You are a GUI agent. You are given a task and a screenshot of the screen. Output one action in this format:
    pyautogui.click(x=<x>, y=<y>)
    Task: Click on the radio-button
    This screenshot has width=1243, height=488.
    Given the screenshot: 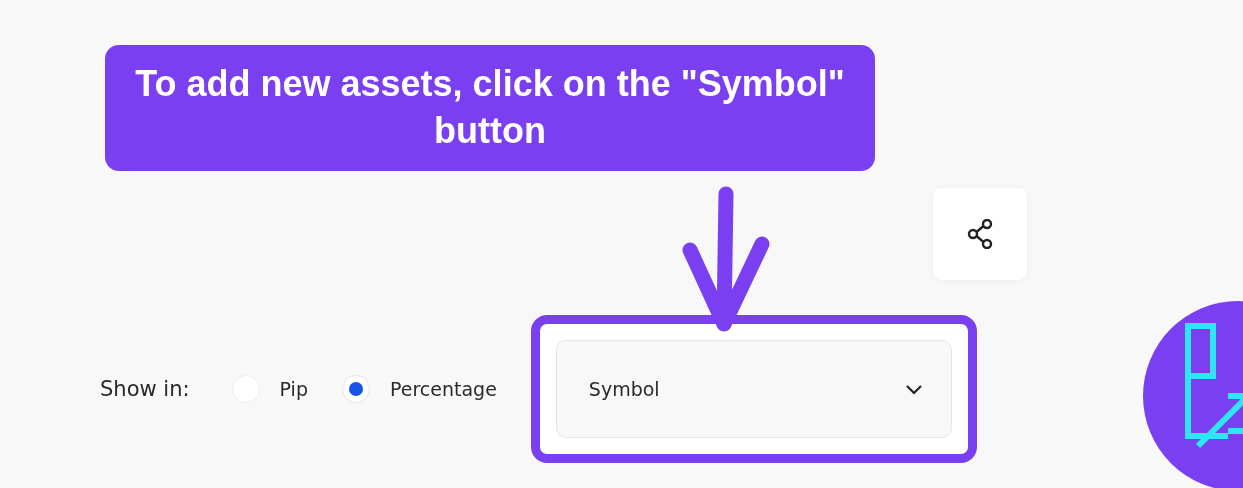 What is the action you would take?
    pyautogui.click(x=355, y=388)
    